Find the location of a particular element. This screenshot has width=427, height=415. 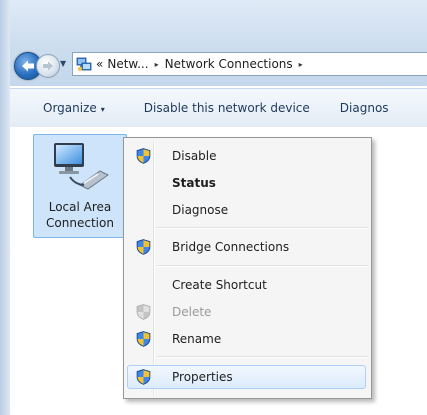

item-label-line2: Connection is located at coordinates (80, 223).